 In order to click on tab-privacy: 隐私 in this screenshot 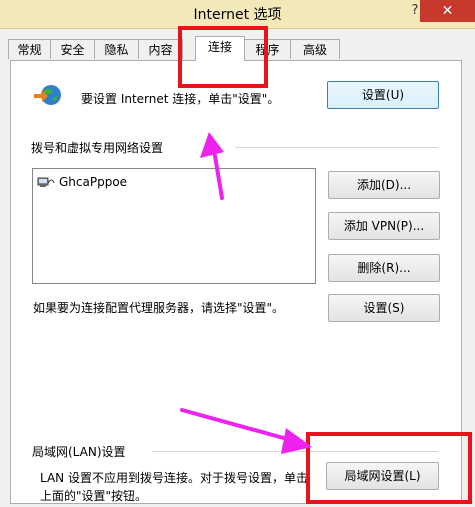, I will do `click(116, 49)`.